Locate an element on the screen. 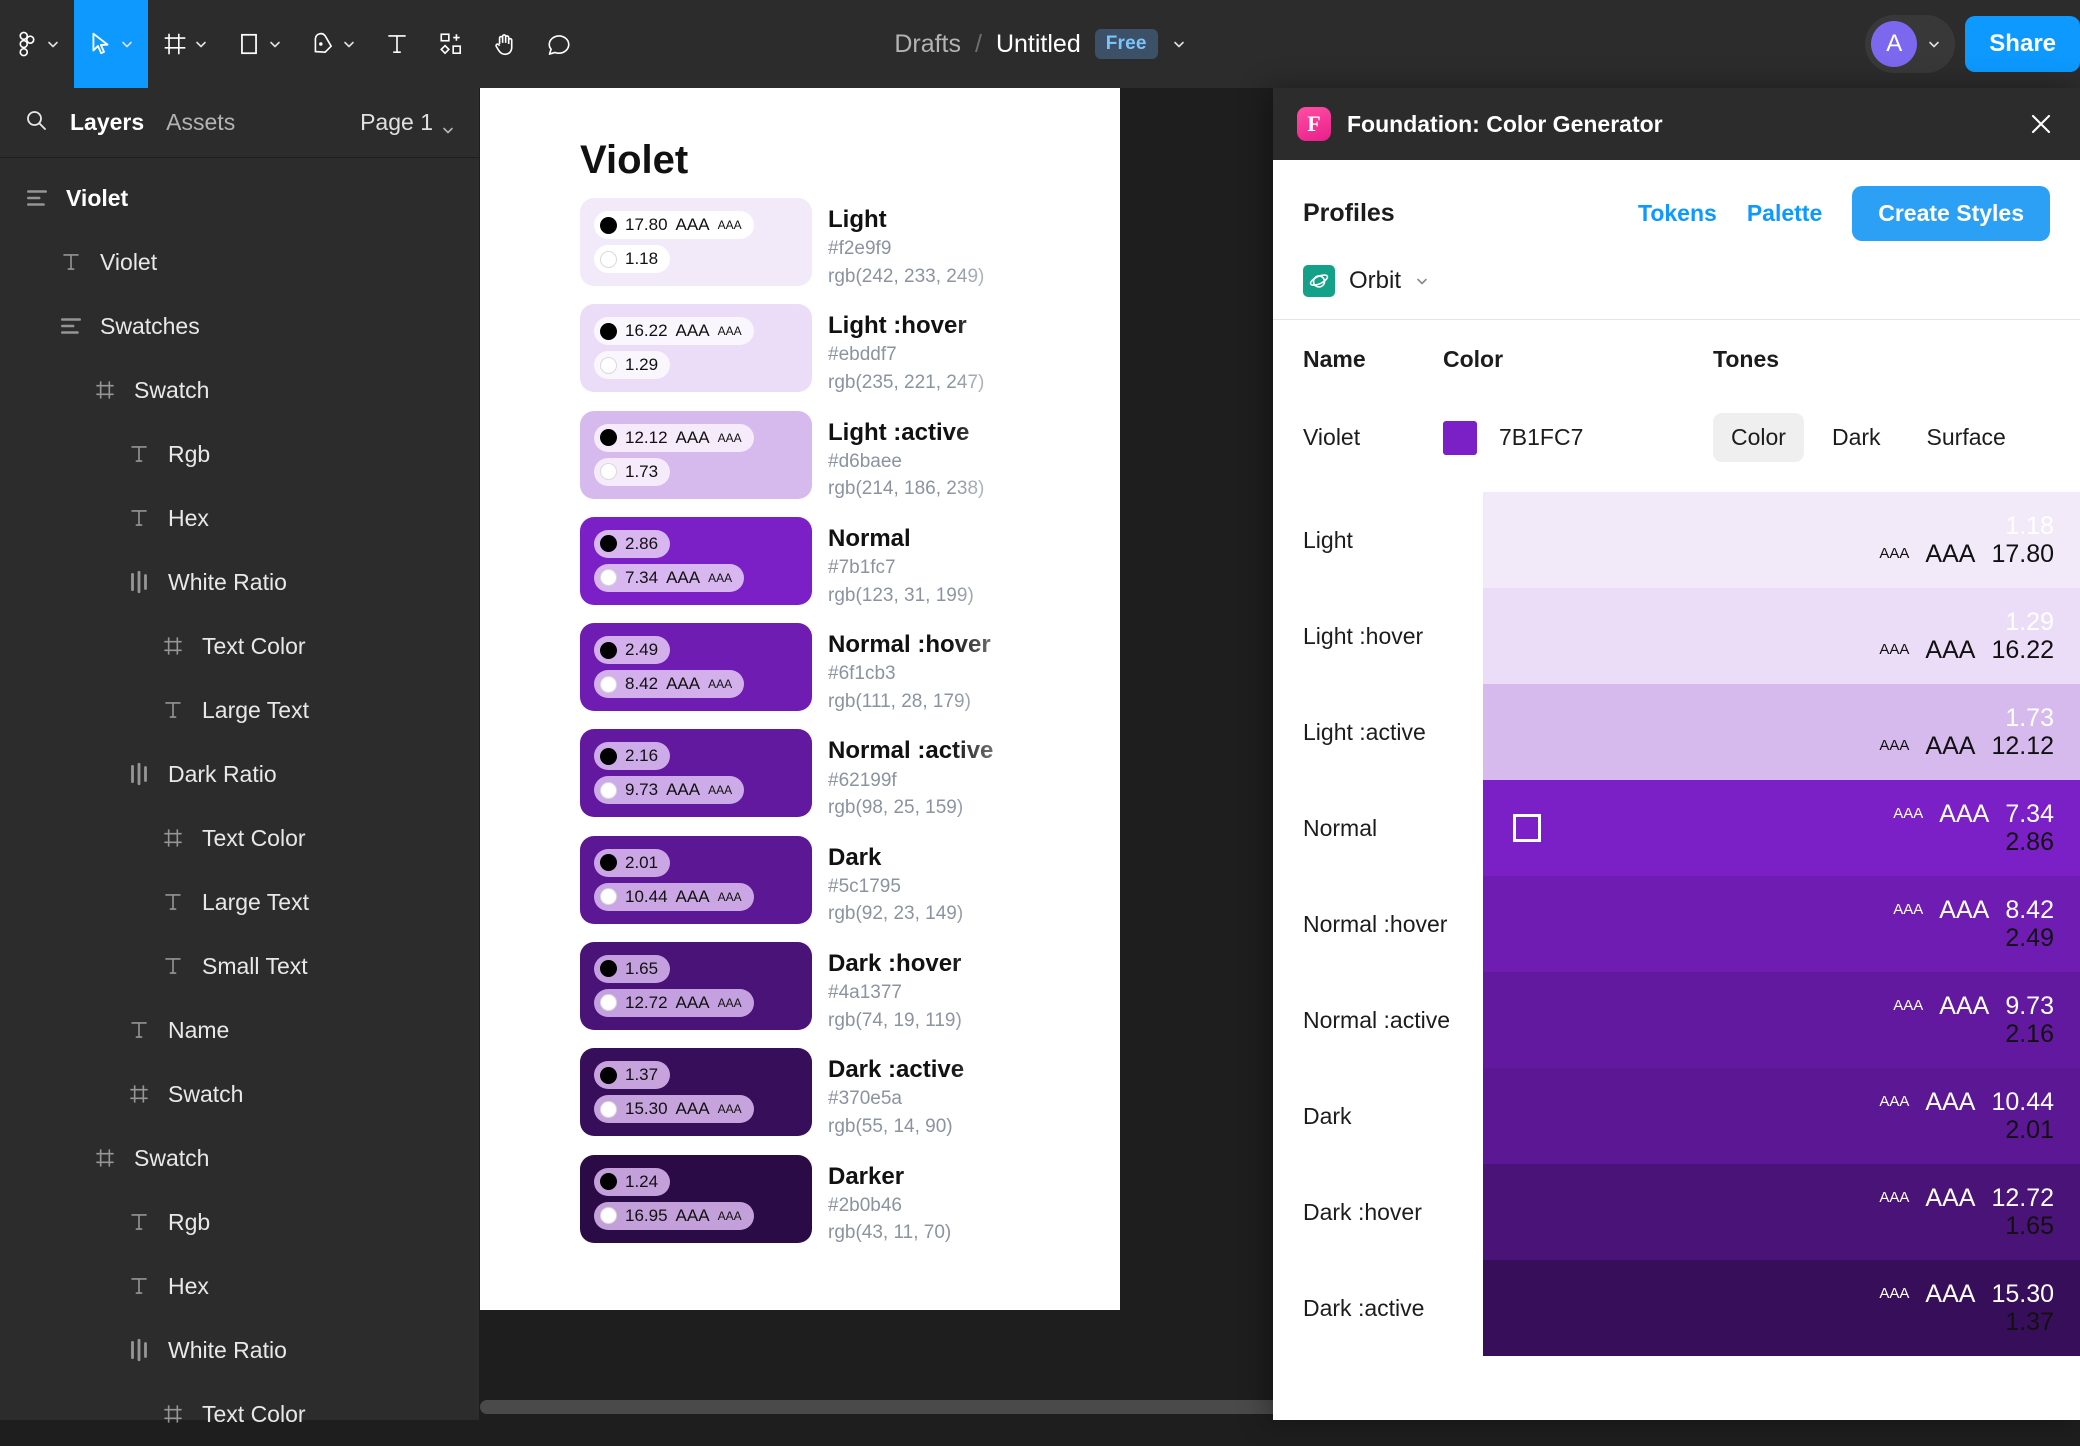  swatch-chip: 17.80AAAAAA1.18 is located at coordinates (696, 242).